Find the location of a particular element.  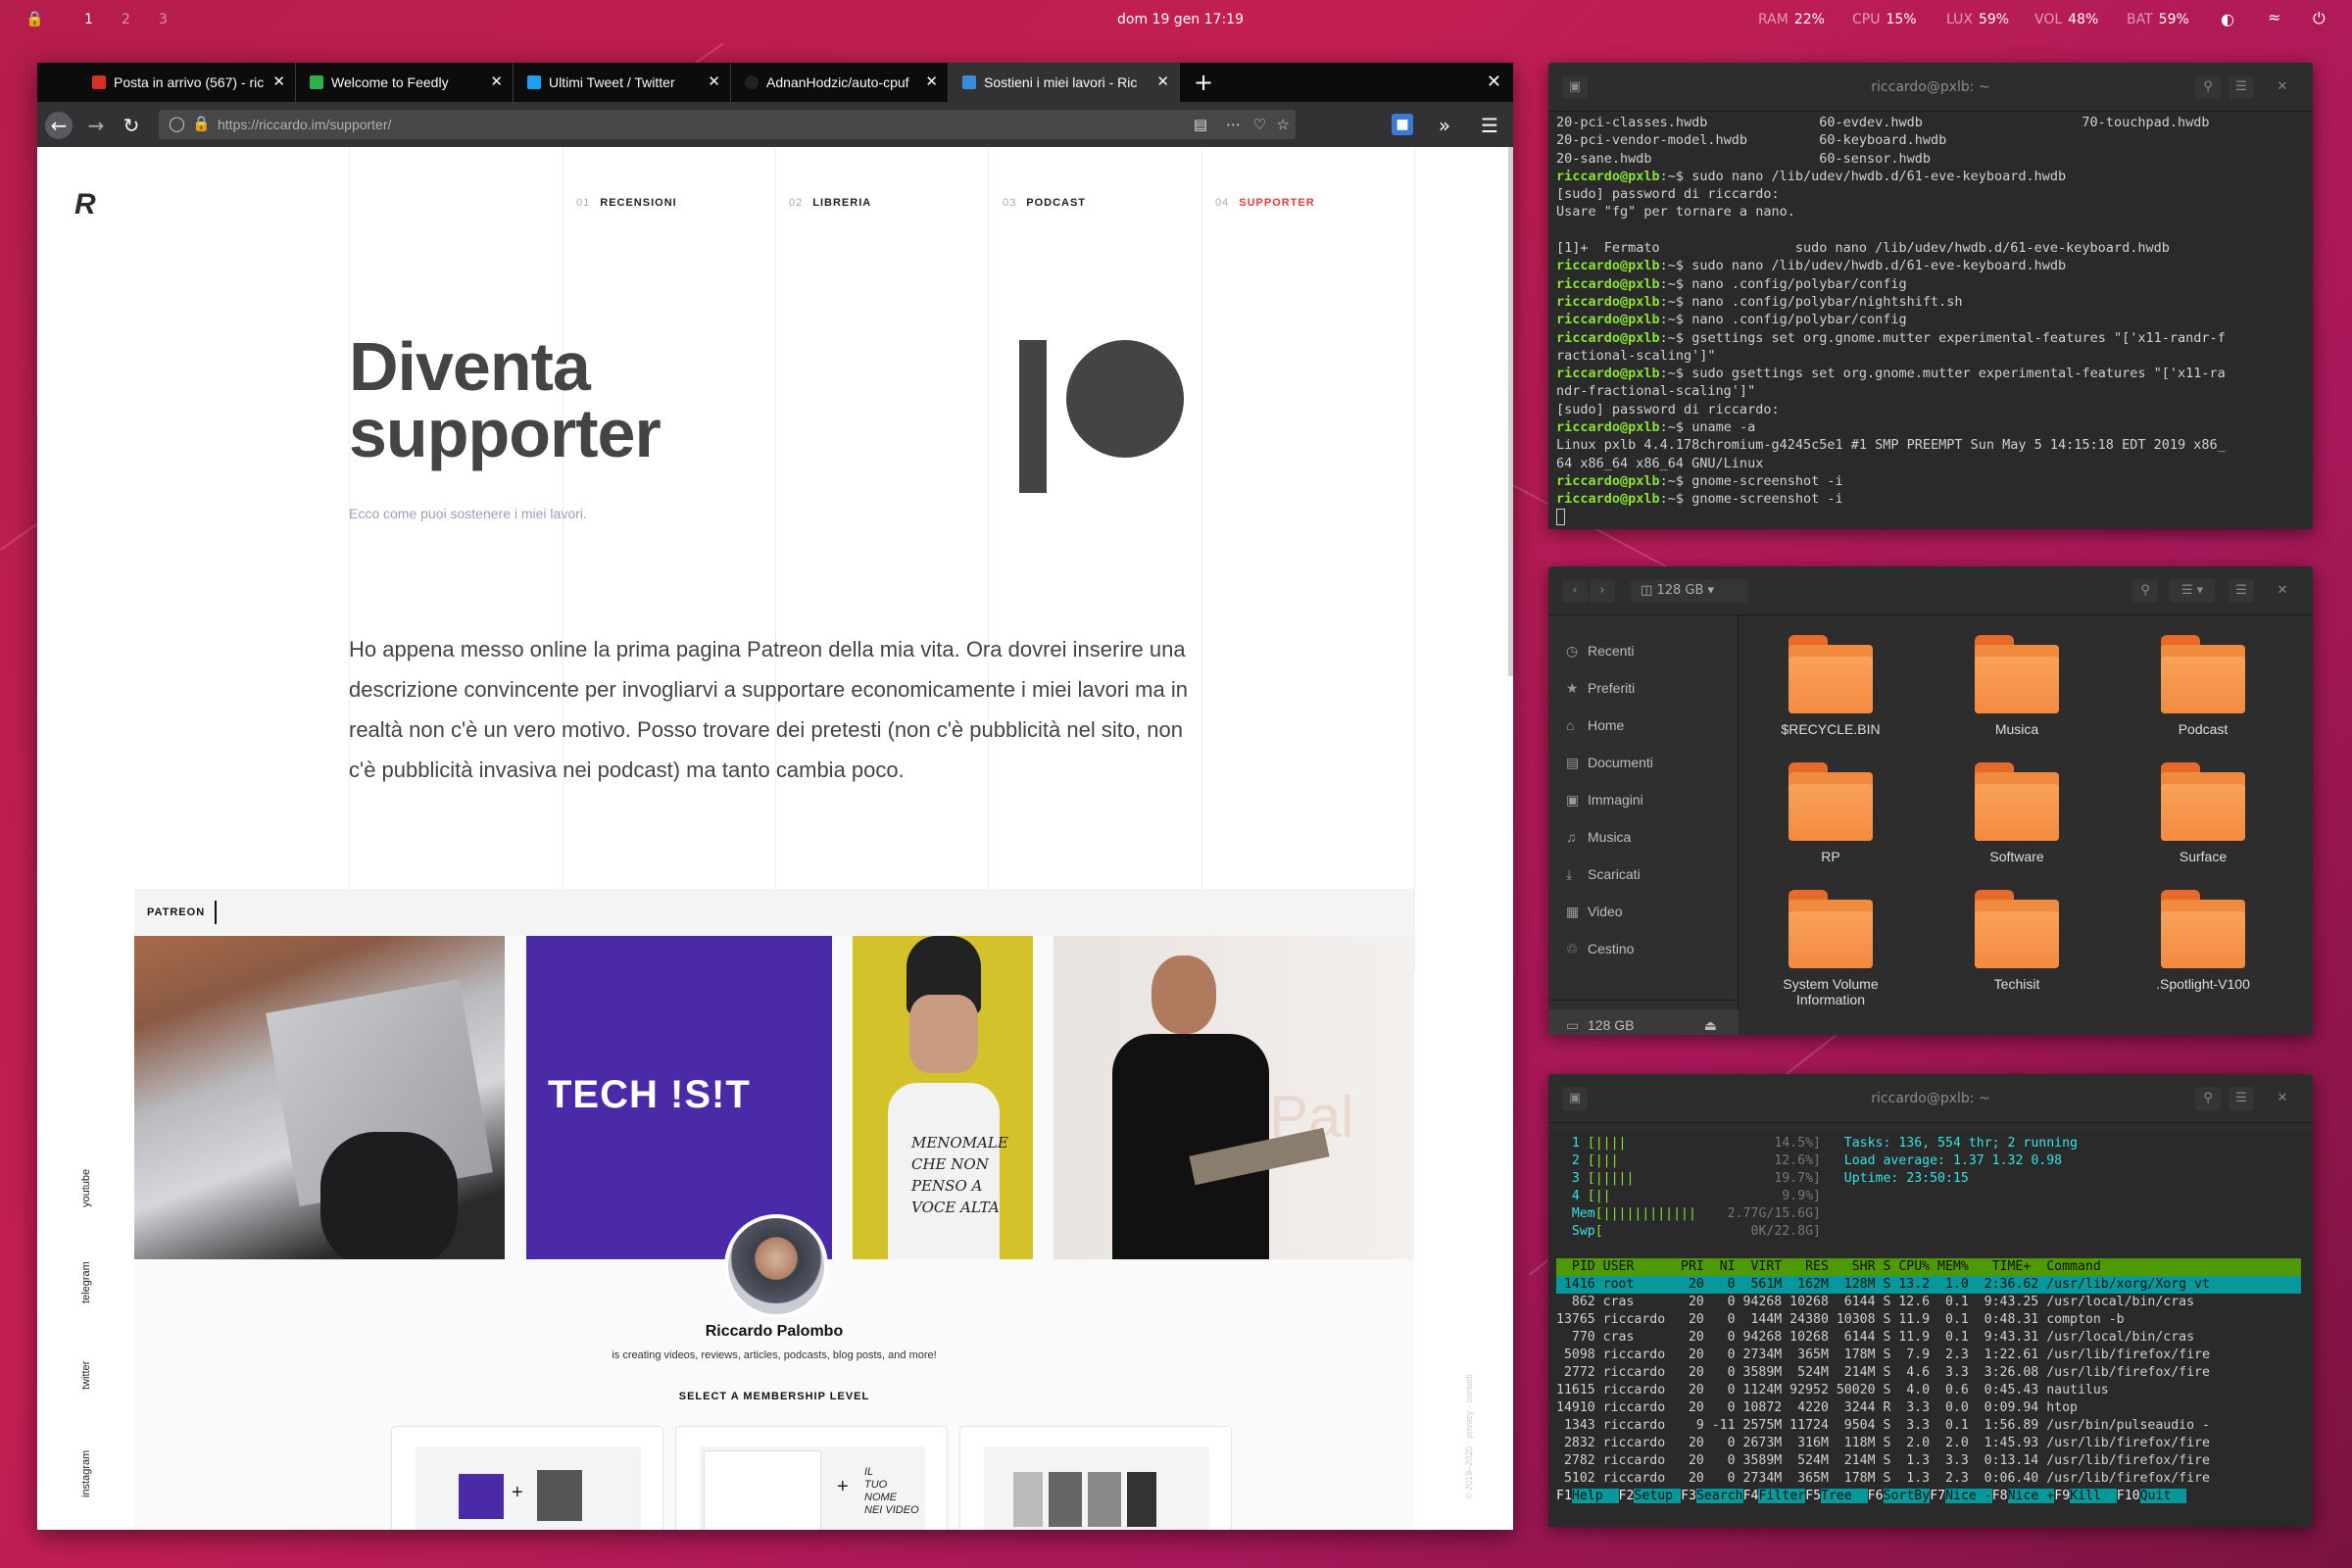

folder-item: Musica is located at coordinates (2016, 686).